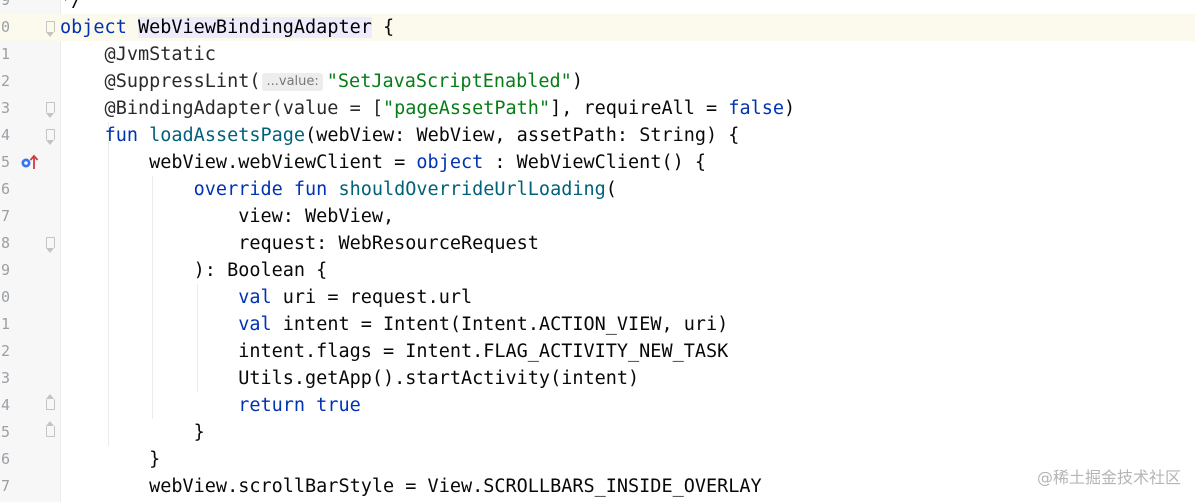  Describe the element at coordinates (299, 405) in the screenshot. I see `code-token: return true` at that location.